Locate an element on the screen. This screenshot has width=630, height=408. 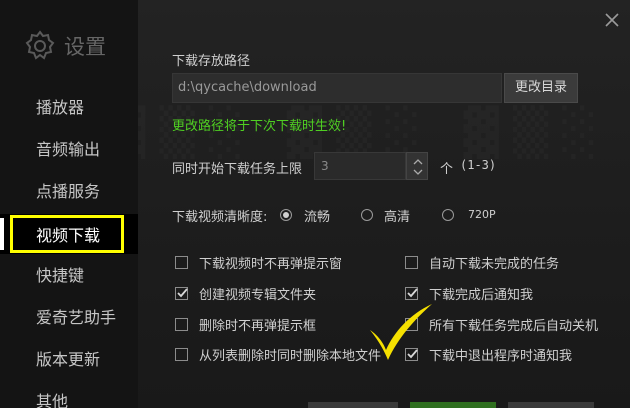
gear-icon is located at coordinates (40, 45).